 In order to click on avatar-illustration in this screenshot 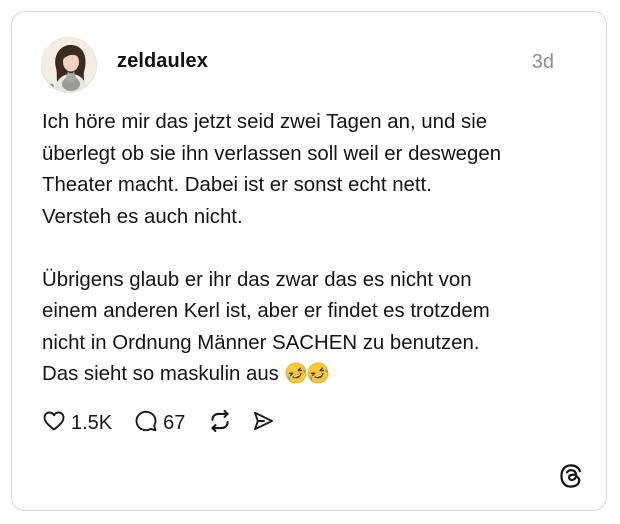, I will do `click(69, 65)`.